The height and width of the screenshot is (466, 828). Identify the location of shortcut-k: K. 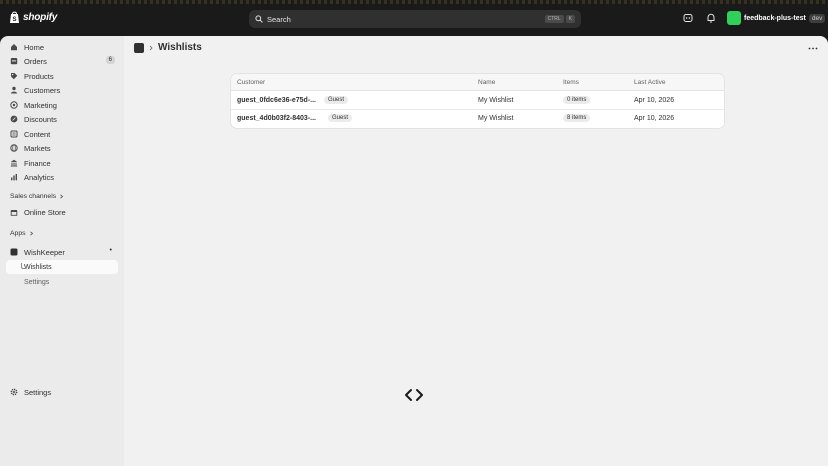
(570, 19).